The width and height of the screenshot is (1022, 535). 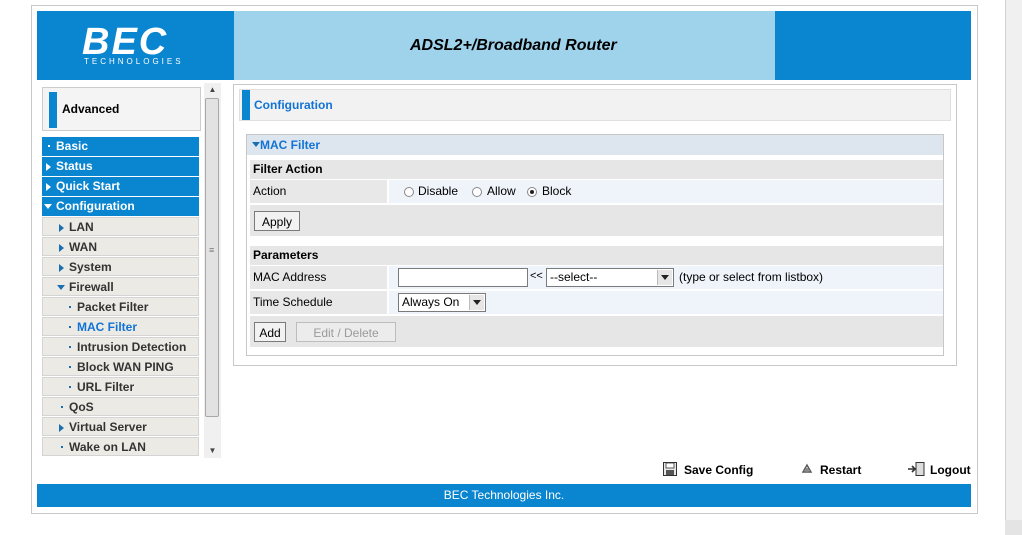 I want to click on sidebar-item-quick-start: Quick Start, so click(x=120, y=186).